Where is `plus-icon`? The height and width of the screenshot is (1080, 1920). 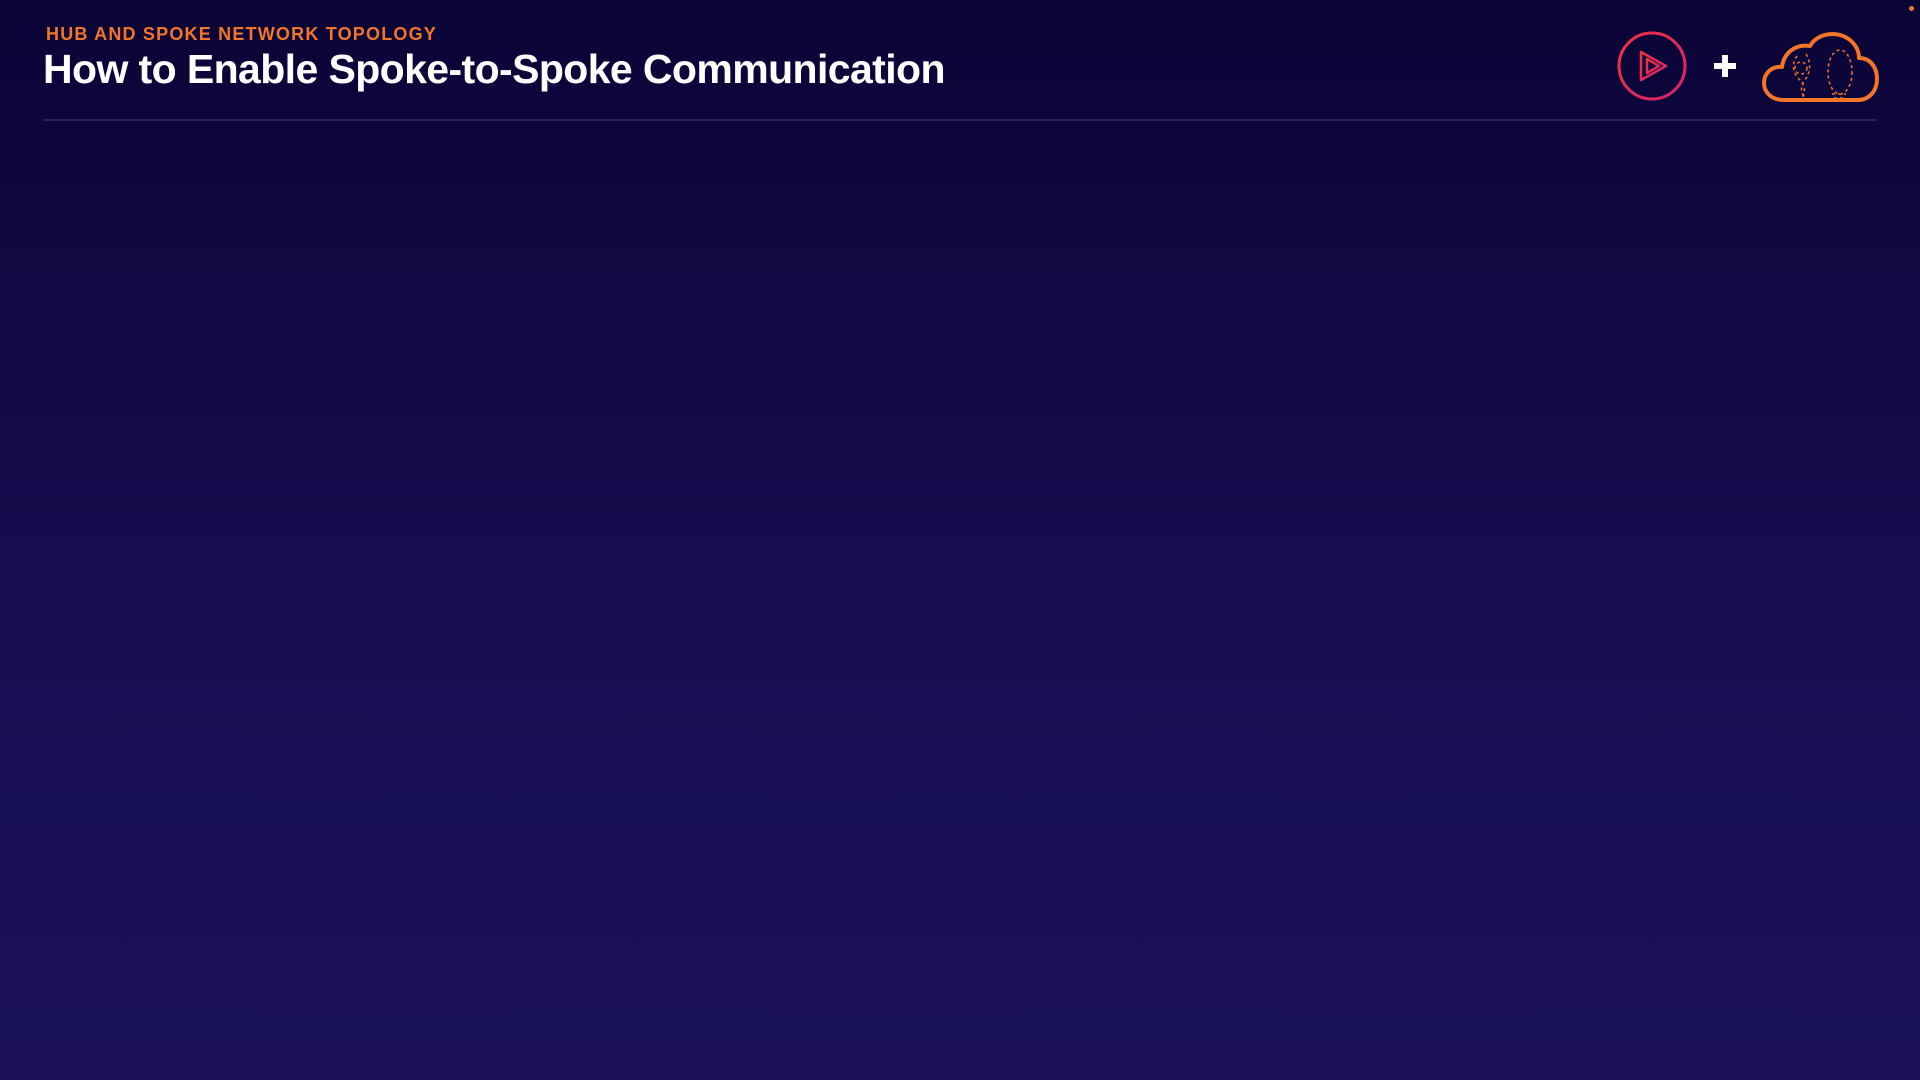 plus-icon is located at coordinates (1725, 66).